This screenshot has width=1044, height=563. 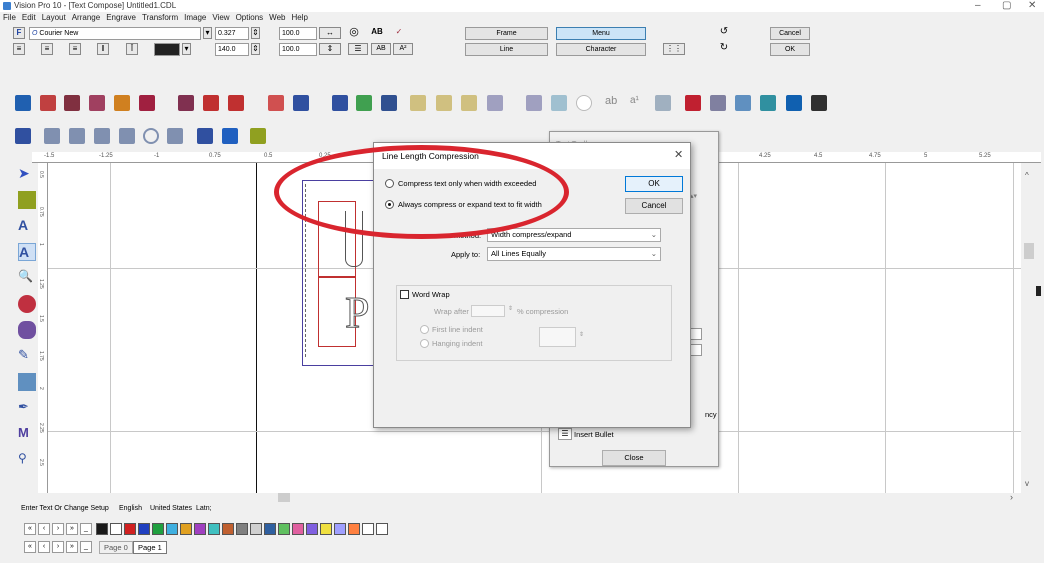 What do you see at coordinates (150, 547) in the screenshot?
I see `tab-page-1: Page 1` at bounding box center [150, 547].